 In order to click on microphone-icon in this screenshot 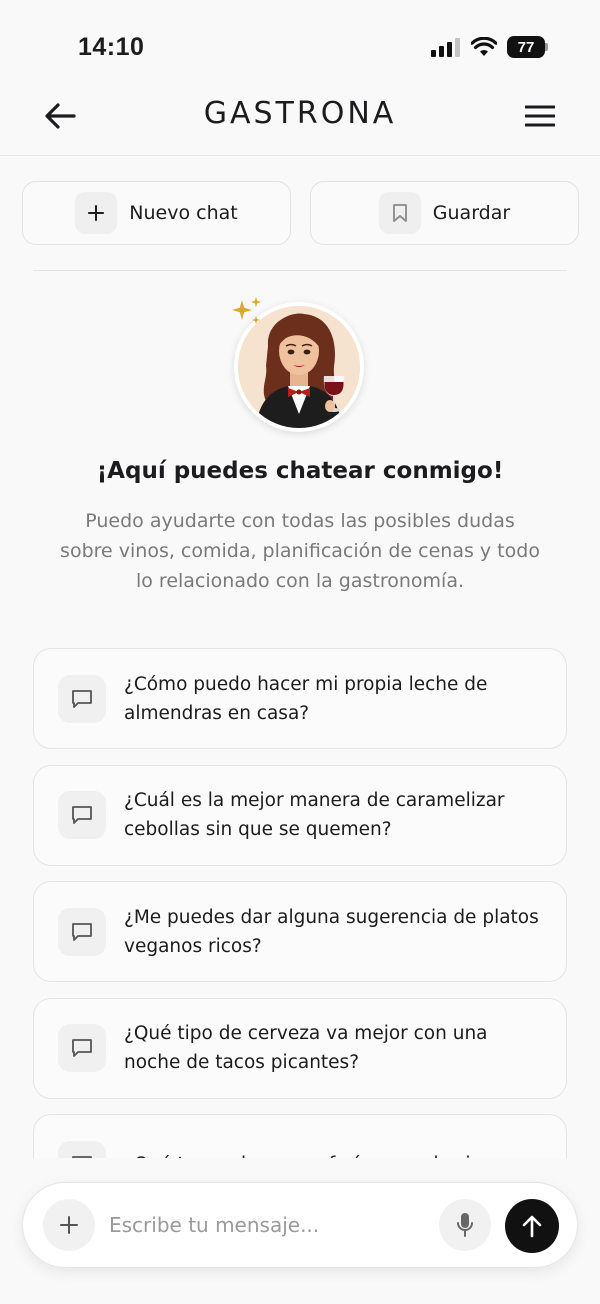, I will do `click(465, 1225)`.